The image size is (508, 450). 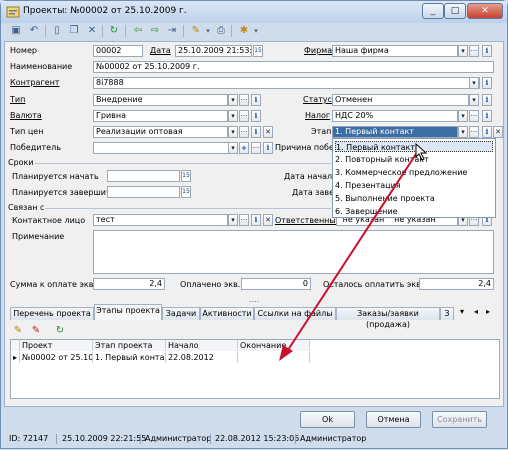 I want to click on grid-header-project: Проект, so click(x=56, y=345).